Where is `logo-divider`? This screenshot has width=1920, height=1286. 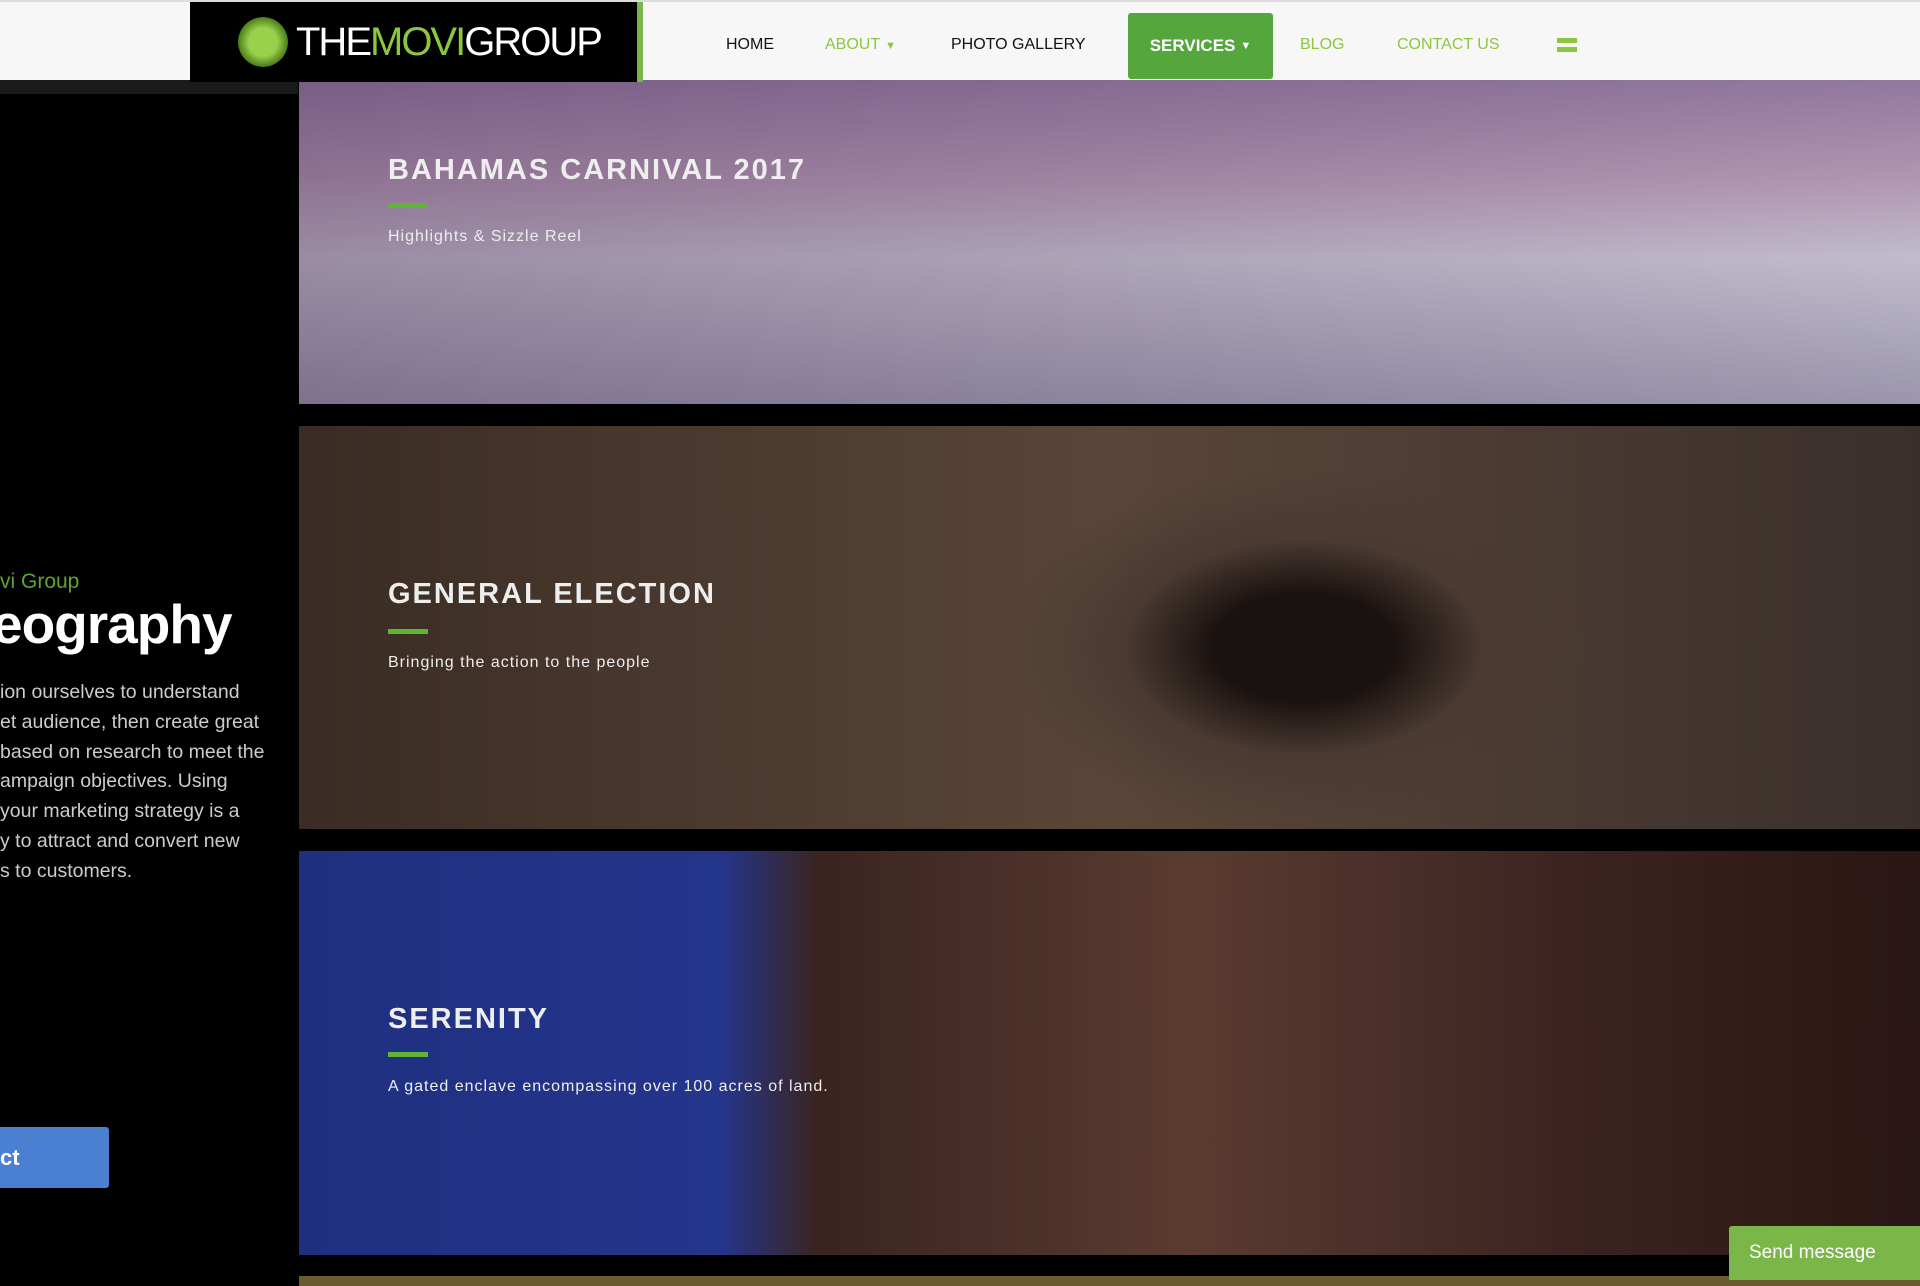 logo-divider is located at coordinates (640, 42).